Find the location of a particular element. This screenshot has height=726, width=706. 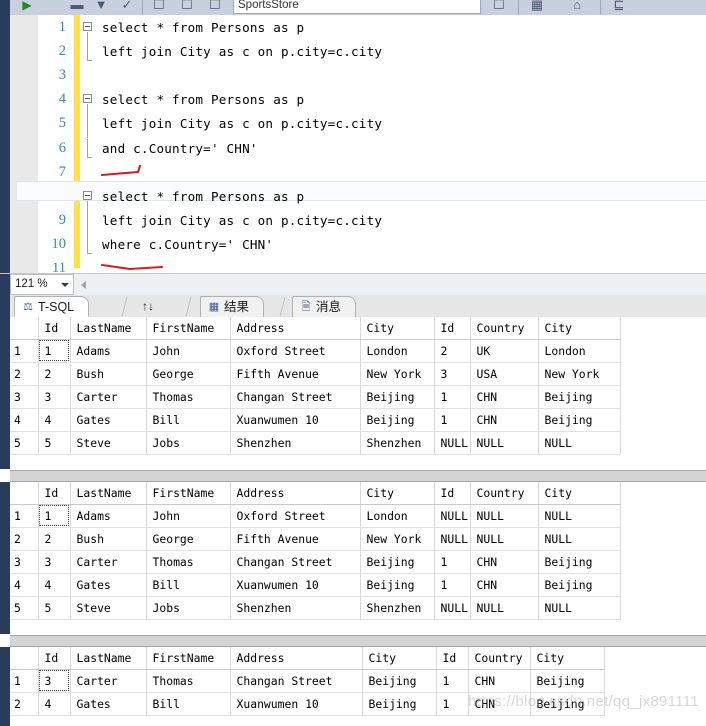

tab-tsql: ⚖ T-SQL is located at coordinates (52, 306).